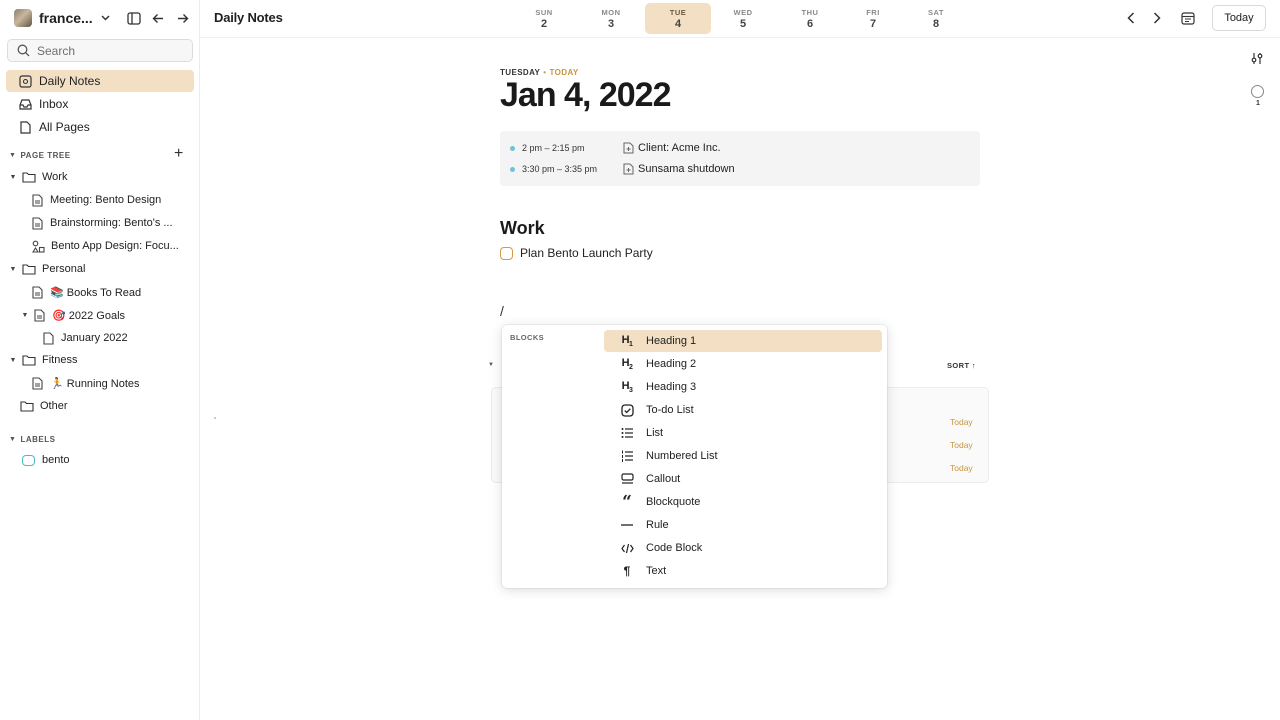 This screenshot has height=720, width=1280. What do you see at coordinates (1257, 61) in the screenshot?
I see `sliders-icon` at bounding box center [1257, 61].